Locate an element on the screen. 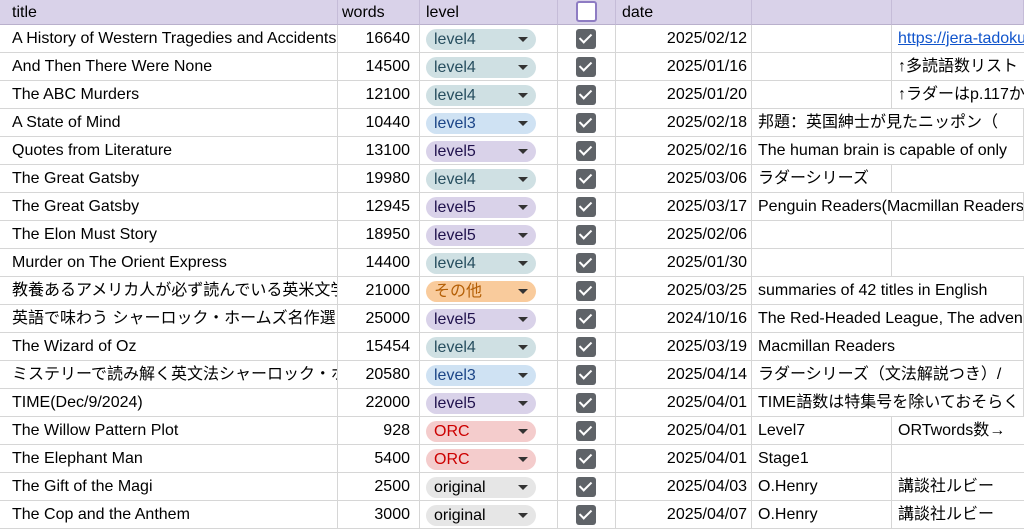 Image resolution: width=1024 pixels, height=531 pixels. title-cell: The Great Gatsby is located at coordinates (169, 179).